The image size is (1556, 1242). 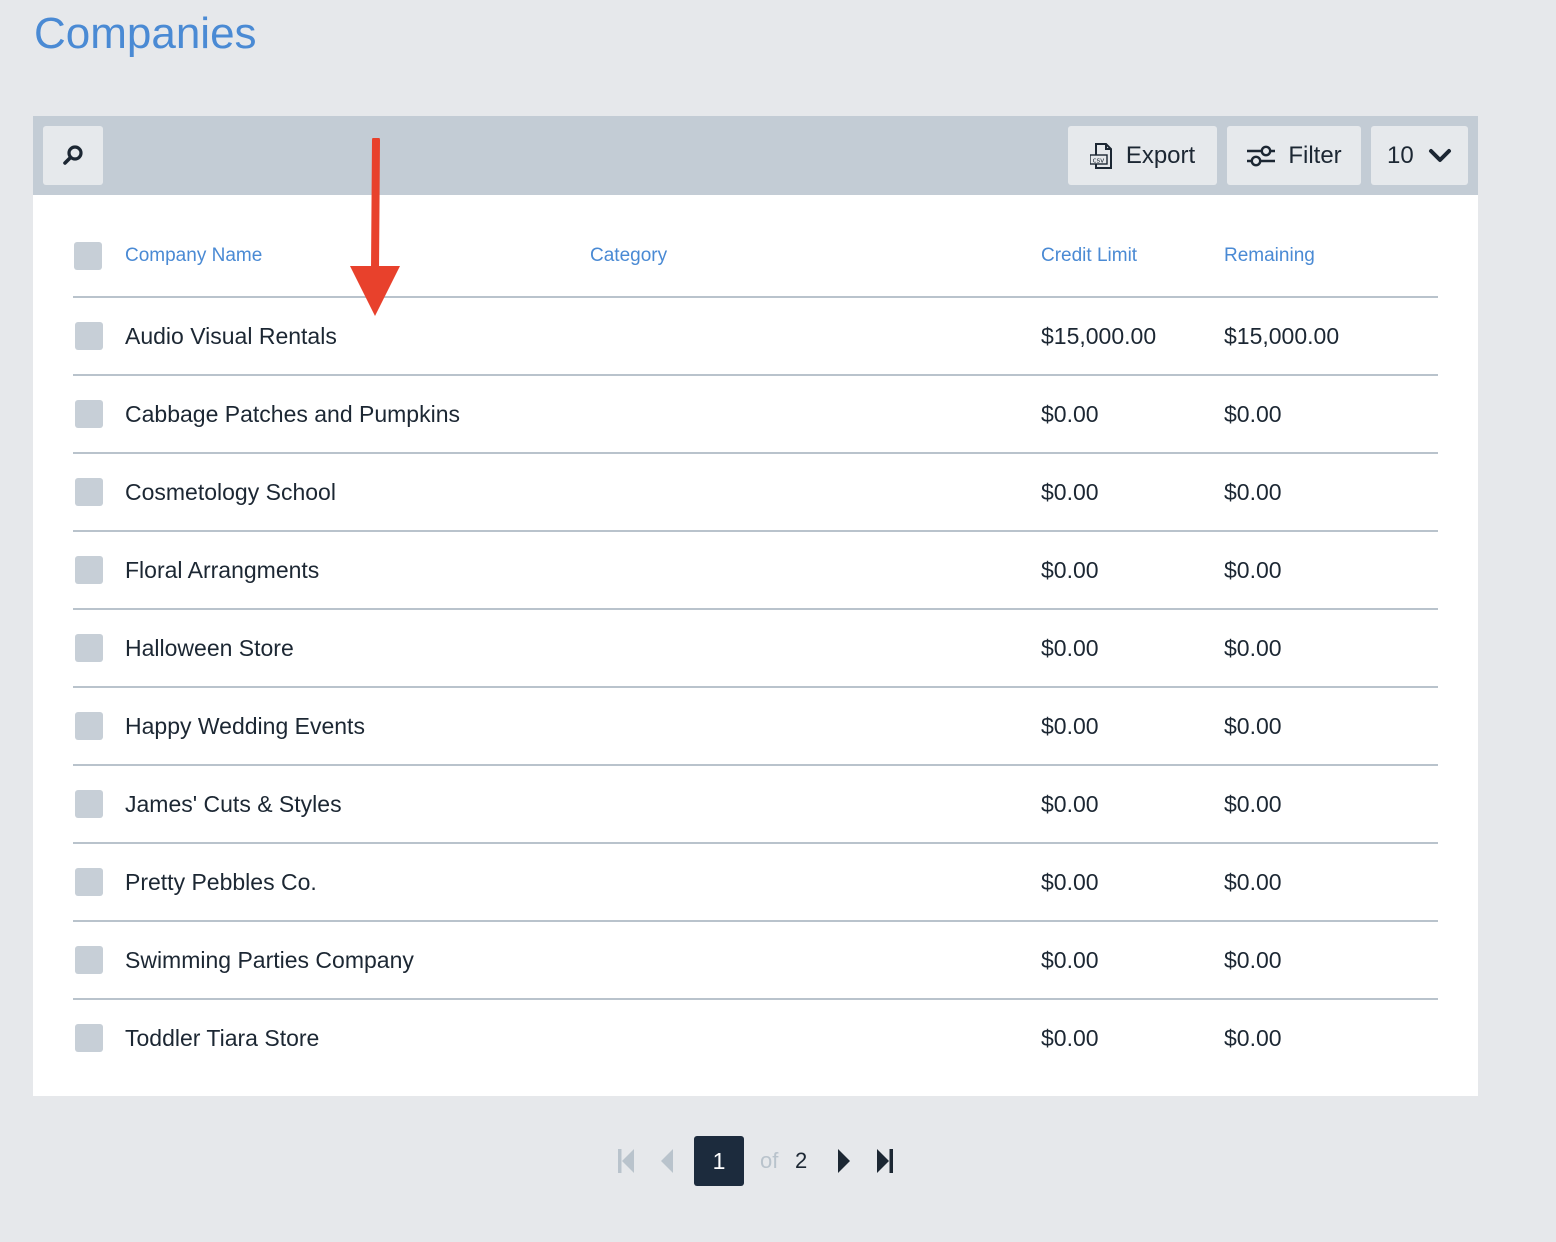 What do you see at coordinates (357, 256) in the screenshot?
I see `column-header-company-name: Company Name` at bounding box center [357, 256].